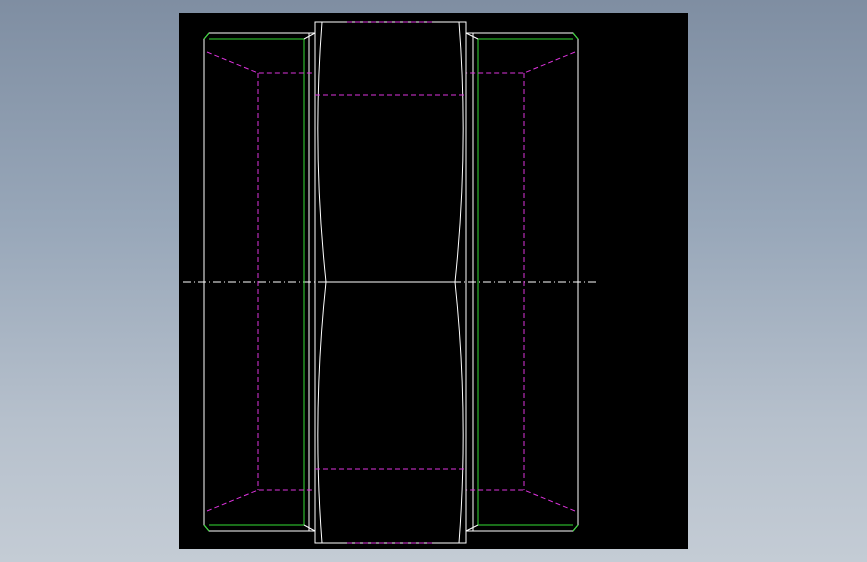  What do you see at coordinates (521, 62) in the screenshot?
I see `right-hidden-bore` at bounding box center [521, 62].